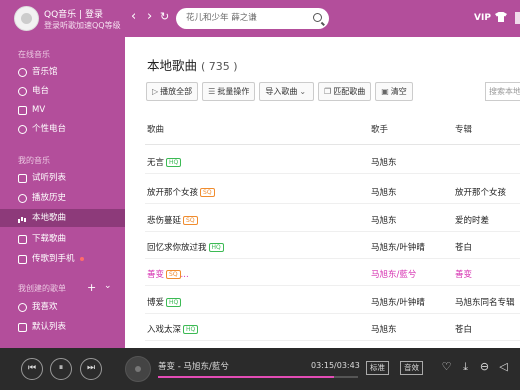  Describe the element at coordinates (45, 72) in the screenshot. I see `sidebar-item-label: 音乐馆` at that location.